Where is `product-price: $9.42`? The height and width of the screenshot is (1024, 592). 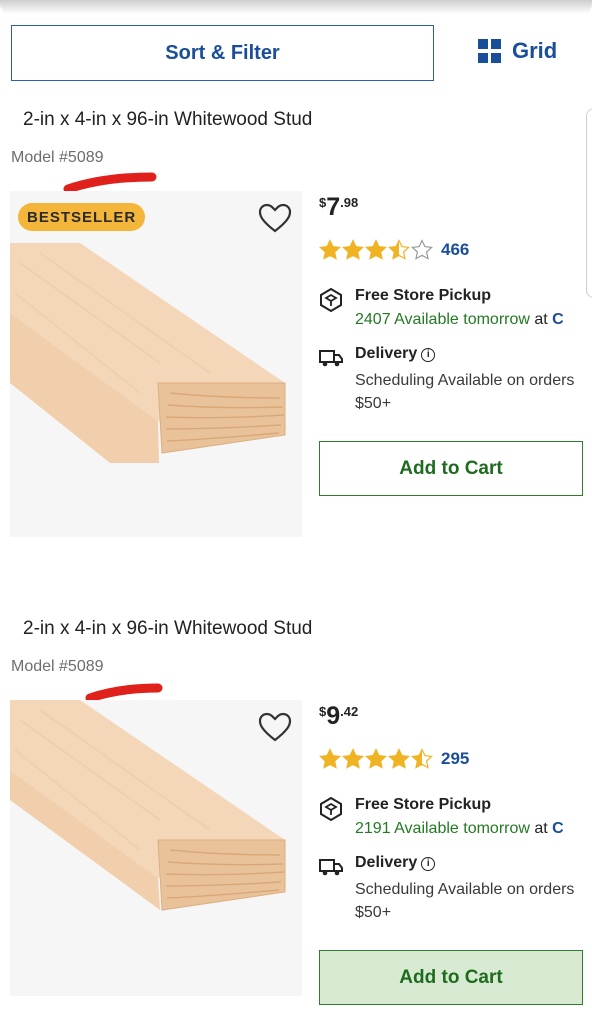 product-price: $9.42 is located at coordinates (339, 716).